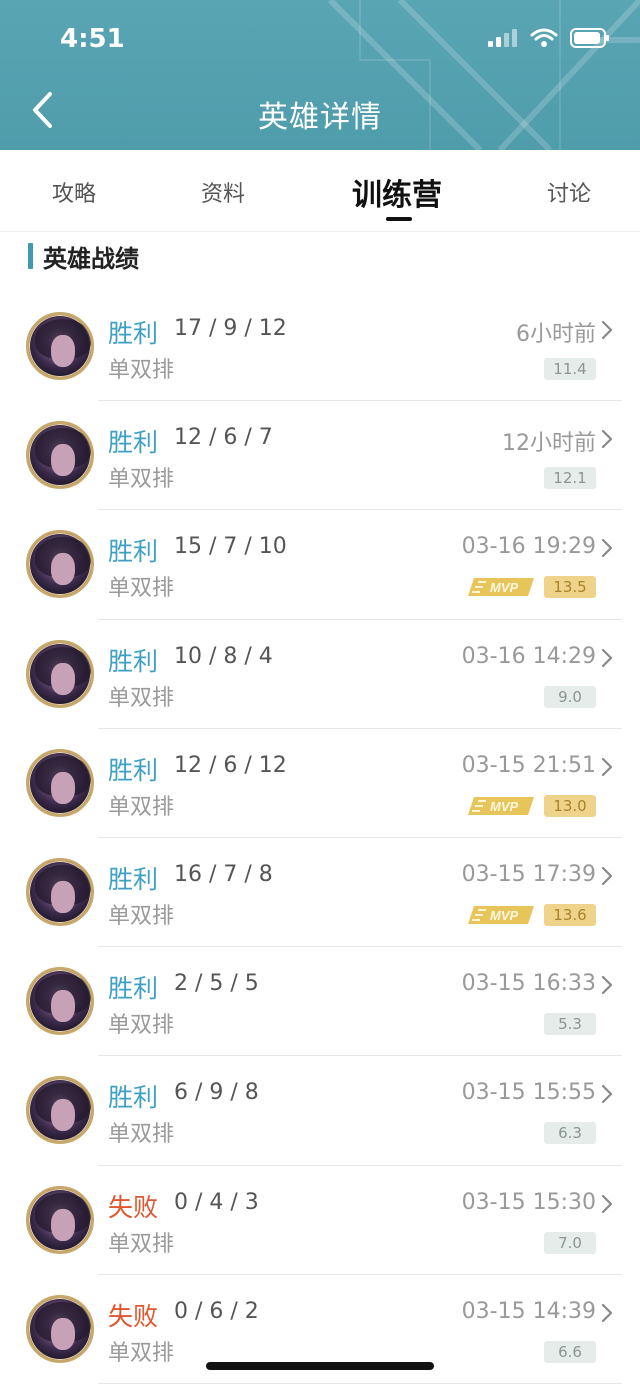 Image resolution: width=640 pixels, height=1385 pixels. I want to click on match-kda: 0 / 4 / 3, so click(216, 1202).